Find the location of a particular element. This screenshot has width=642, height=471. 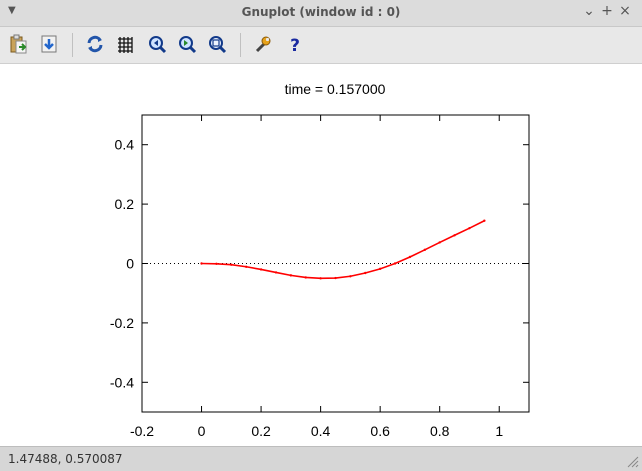

grid-button is located at coordinates (125, 44).